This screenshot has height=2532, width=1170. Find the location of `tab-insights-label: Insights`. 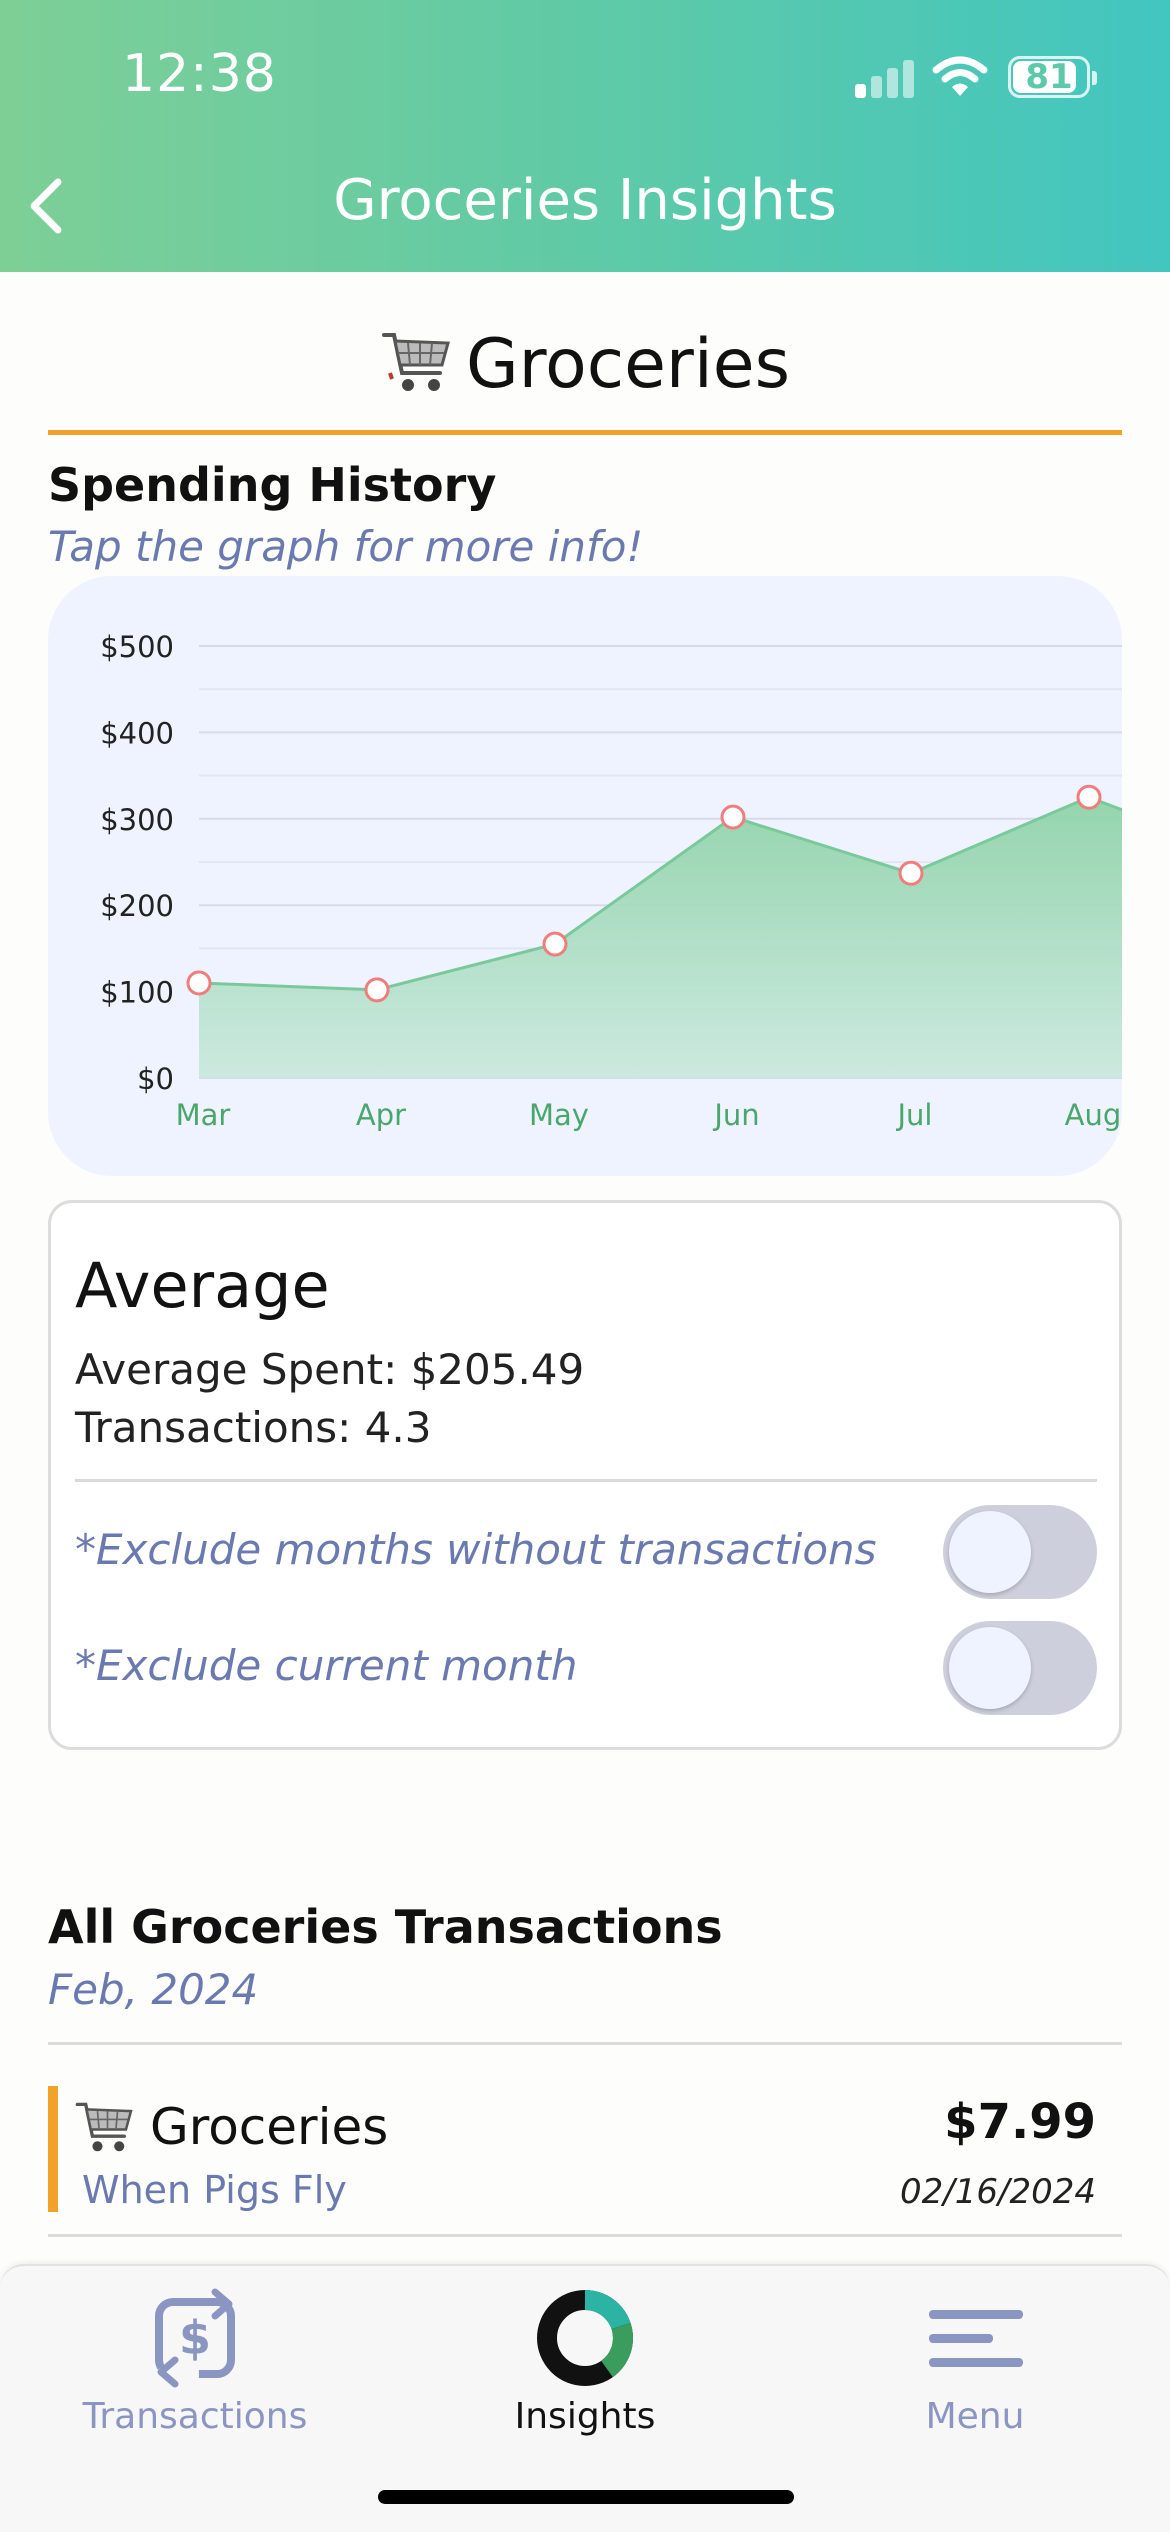

tab-insights-label: Insights is located at coordinates (585, 2416).